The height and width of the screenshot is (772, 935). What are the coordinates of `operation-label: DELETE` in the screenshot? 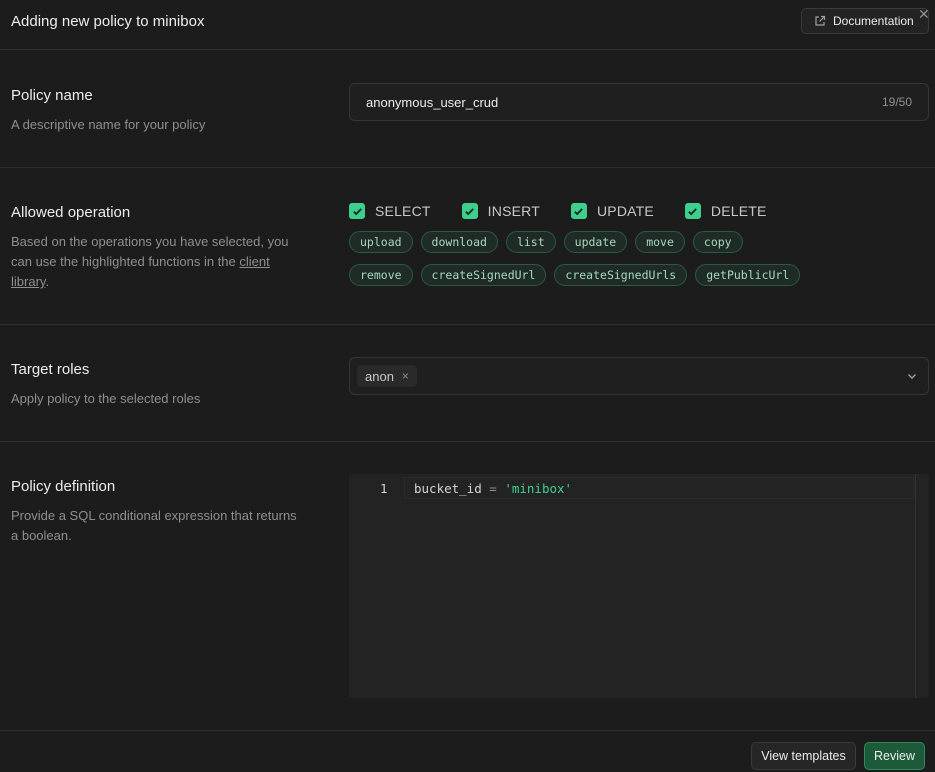 It's located at (738, 211).